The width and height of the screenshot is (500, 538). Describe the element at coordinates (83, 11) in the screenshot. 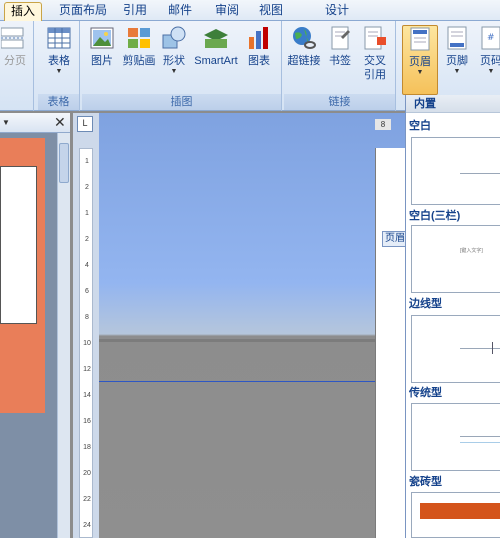

I see `tab-page-layout: 页面布局` at that location.